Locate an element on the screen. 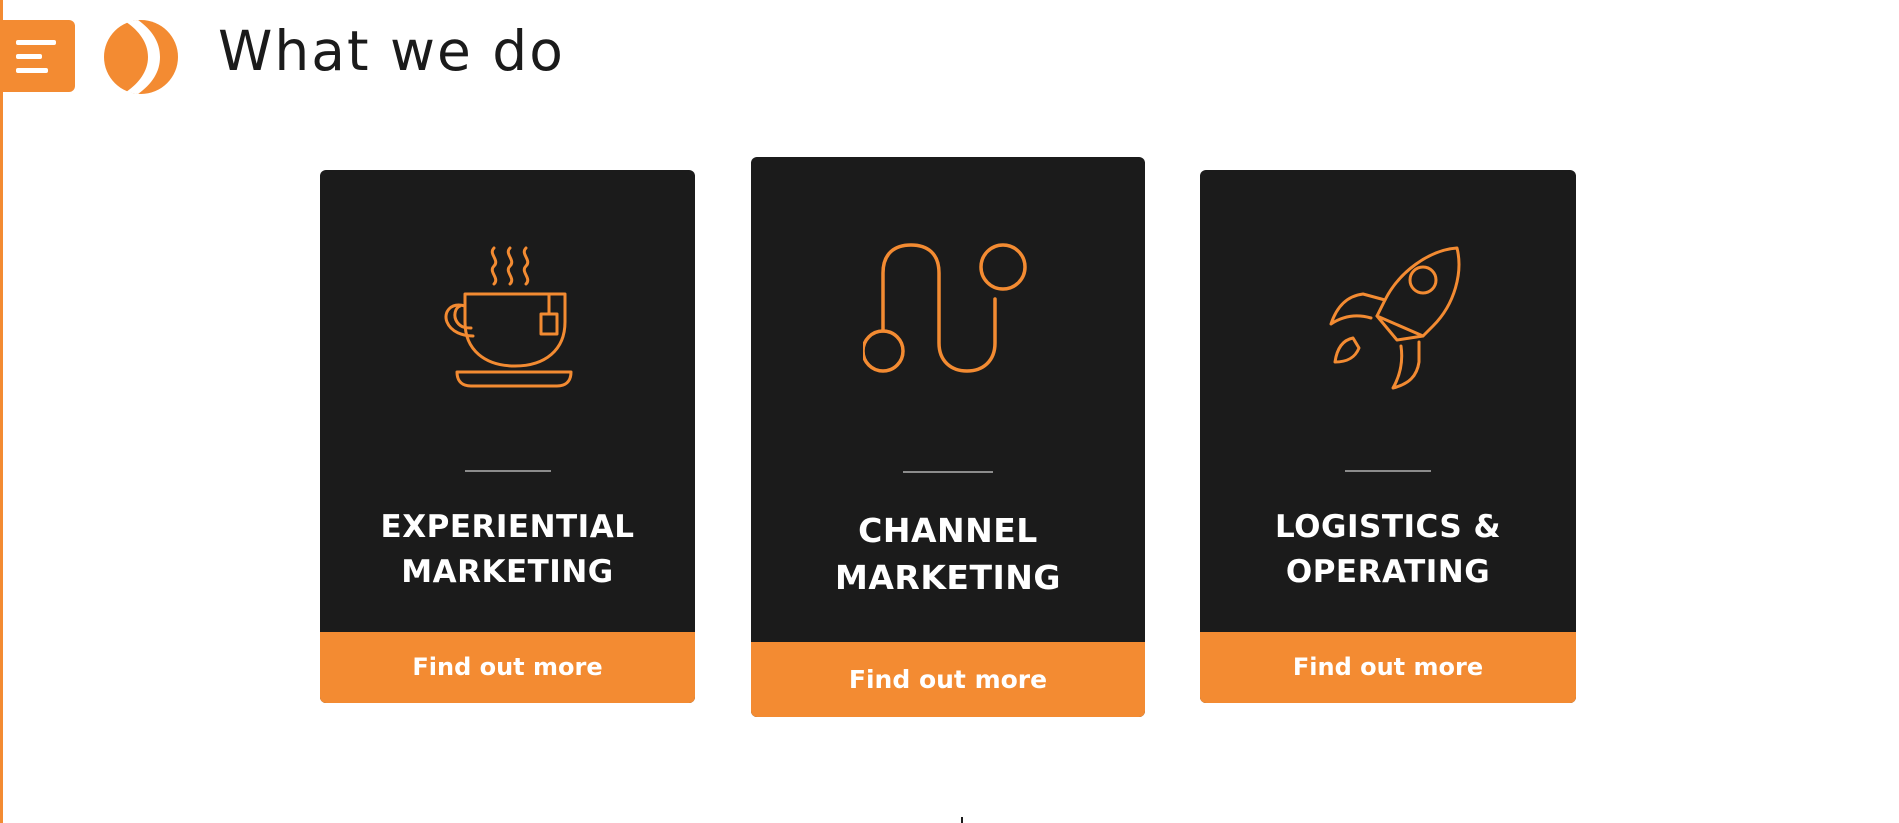 This screenshot has width=1899, height=823. card-title: EXPERIENTIAL MARKETING is located at coordinates (507, 550).